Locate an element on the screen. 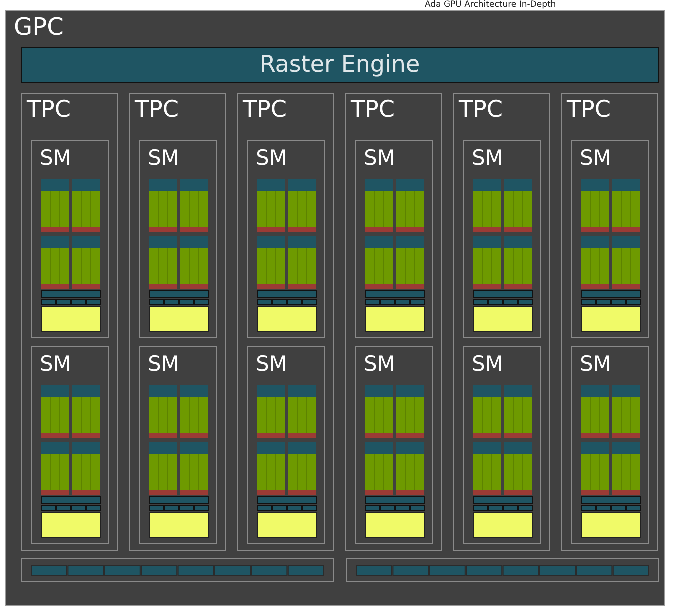  raster-engine-bar: Raster Engine is located at coordinates (340, 65).